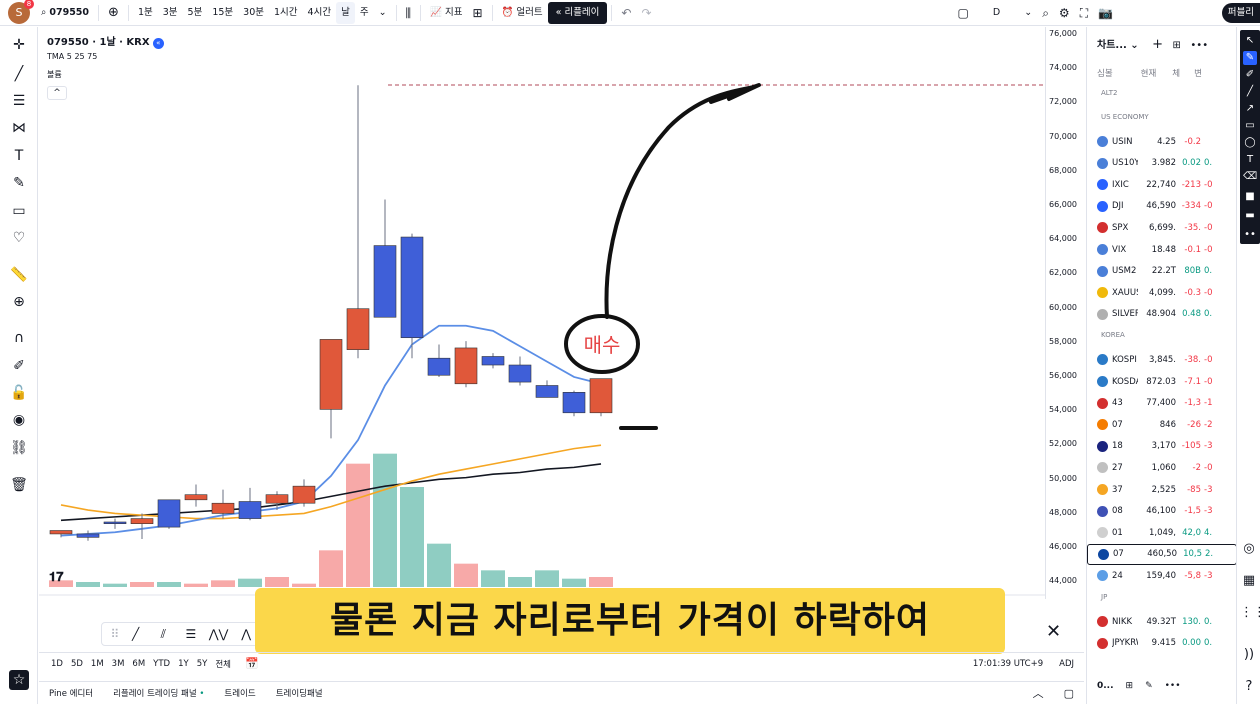 The width and height of the screenshot is (1260, 704). What do you see at coordinates (996, 13) in the screenshot?
I see `layout-dropdown: D` at bounding box center [996, 13].